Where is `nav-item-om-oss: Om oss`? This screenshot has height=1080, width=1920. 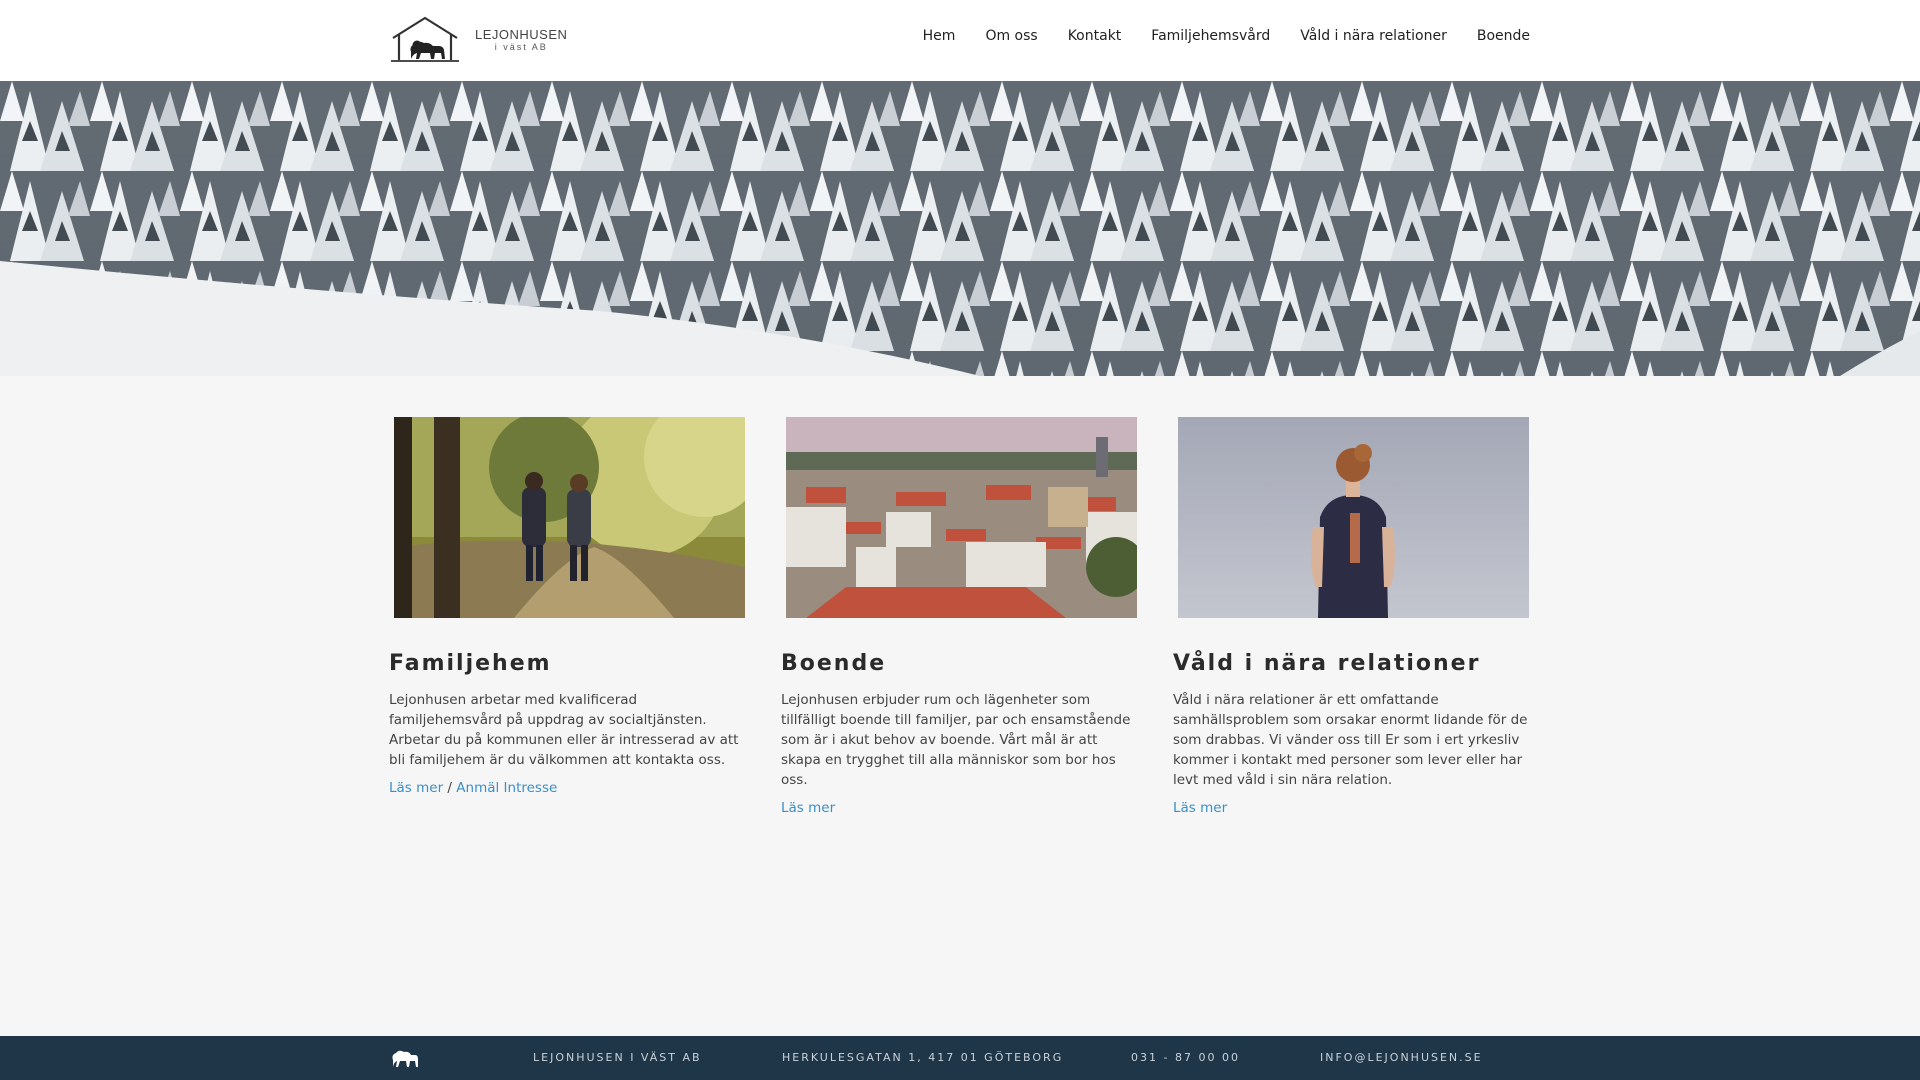 nav-item-om-oss: Om oss is located at coordinates (1011, 36).